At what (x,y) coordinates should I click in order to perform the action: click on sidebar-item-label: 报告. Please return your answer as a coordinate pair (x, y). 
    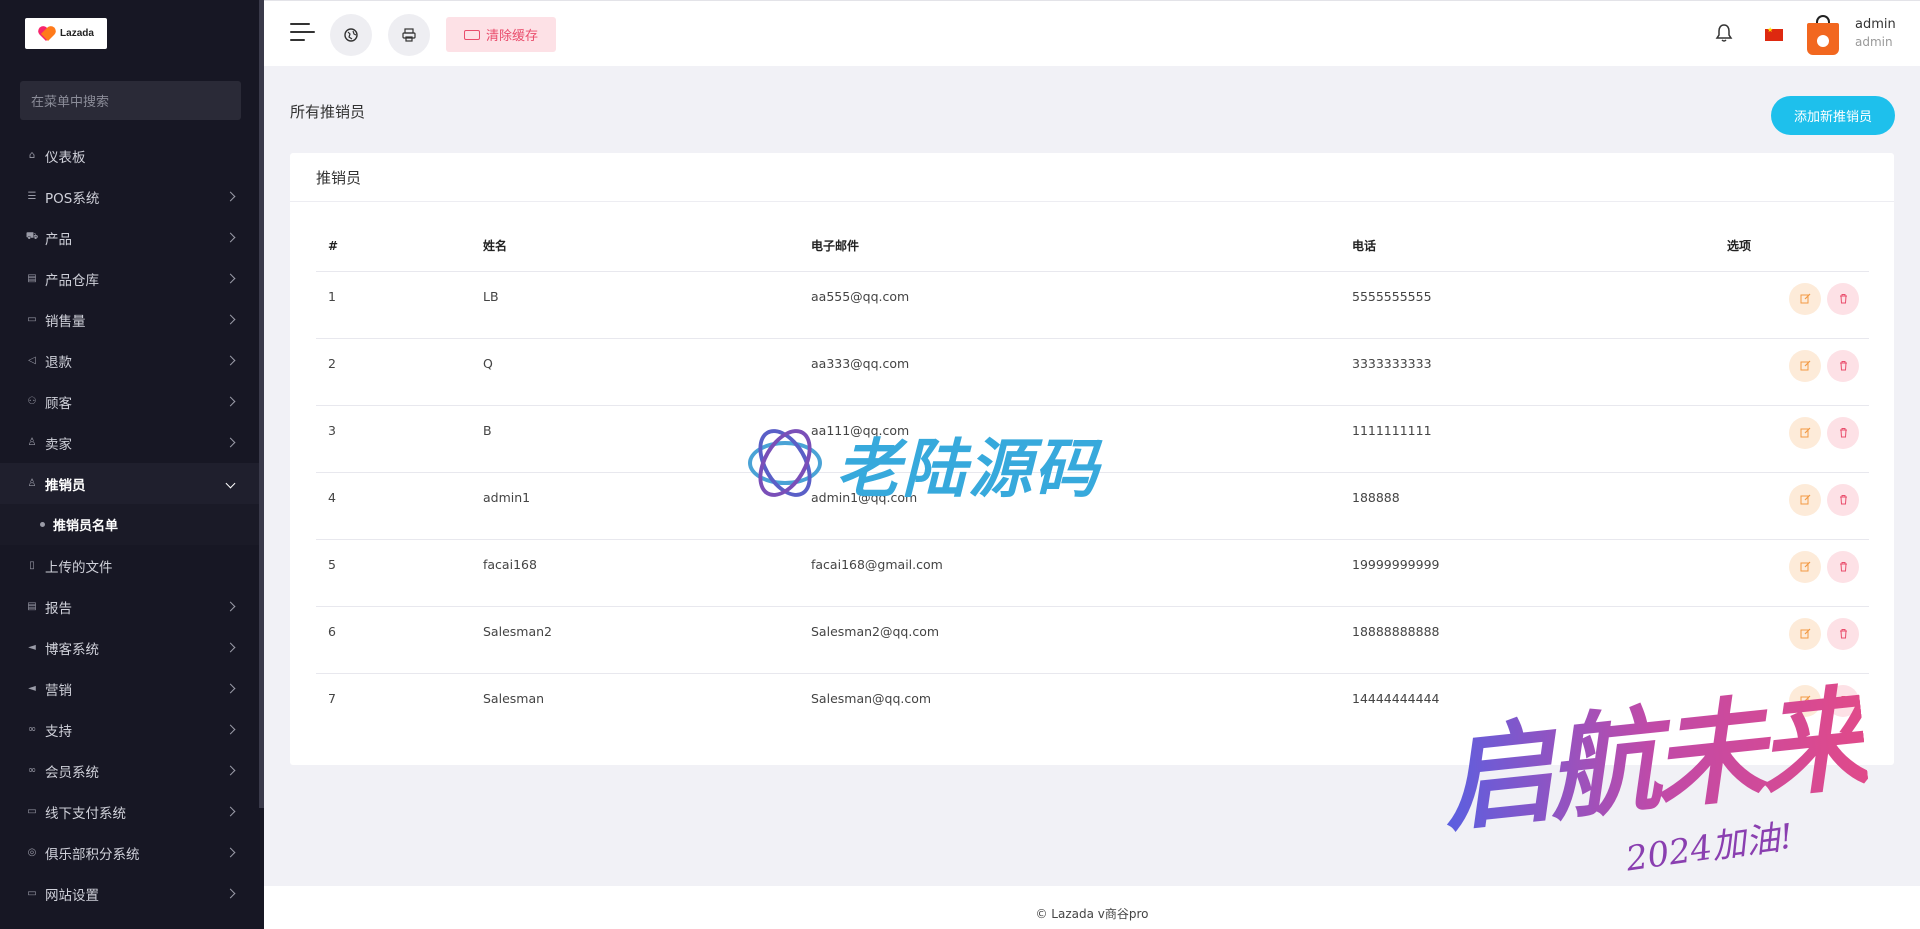
    Looking at the image, I should click on (58, 608).